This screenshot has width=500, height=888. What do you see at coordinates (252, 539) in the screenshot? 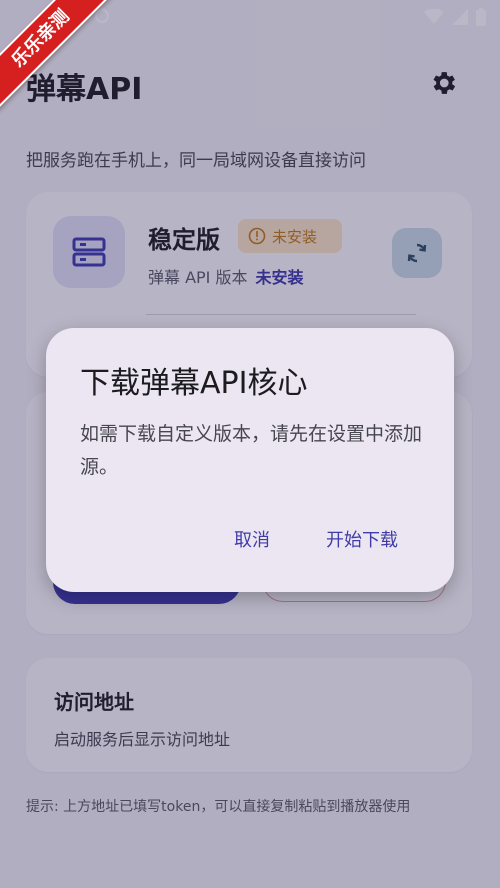
I see `cancel-button: 取消` at bounding box center [252, 539].